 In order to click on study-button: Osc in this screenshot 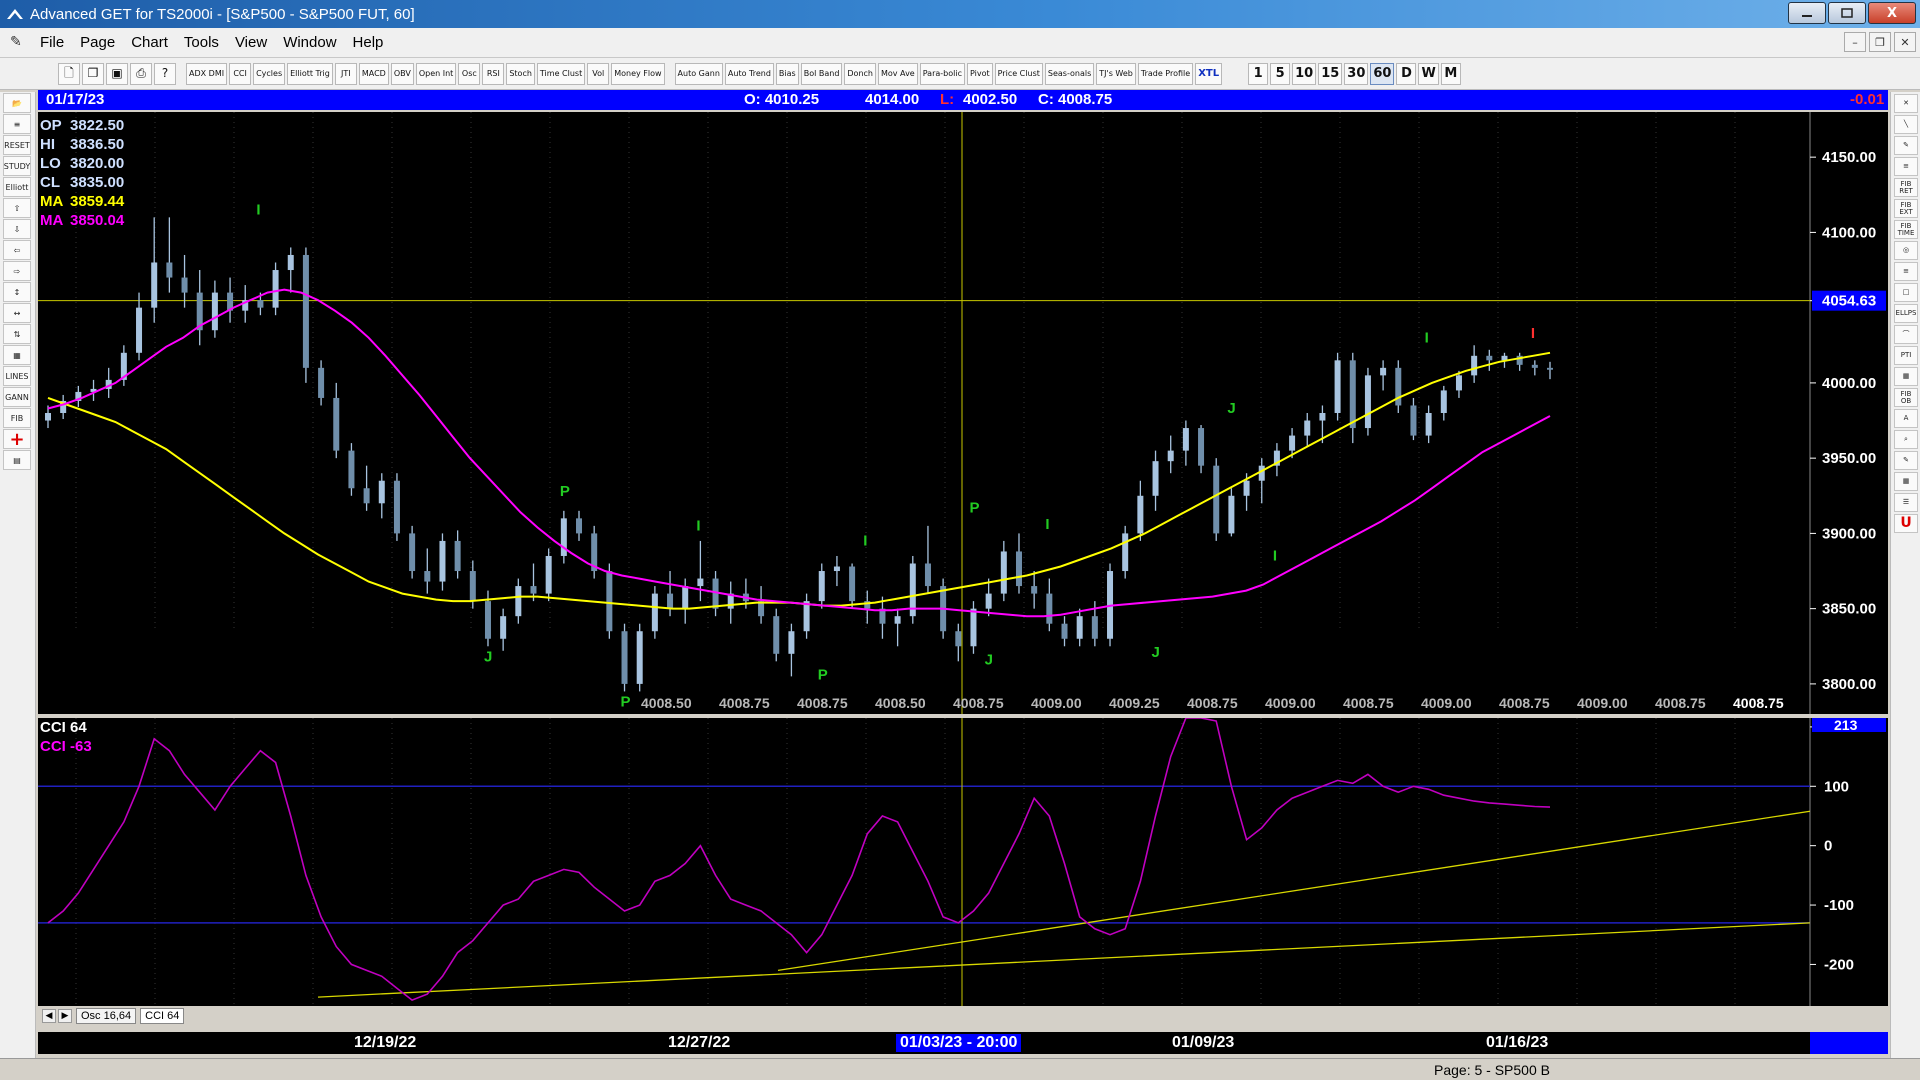, I will do `click(469, 73)`.